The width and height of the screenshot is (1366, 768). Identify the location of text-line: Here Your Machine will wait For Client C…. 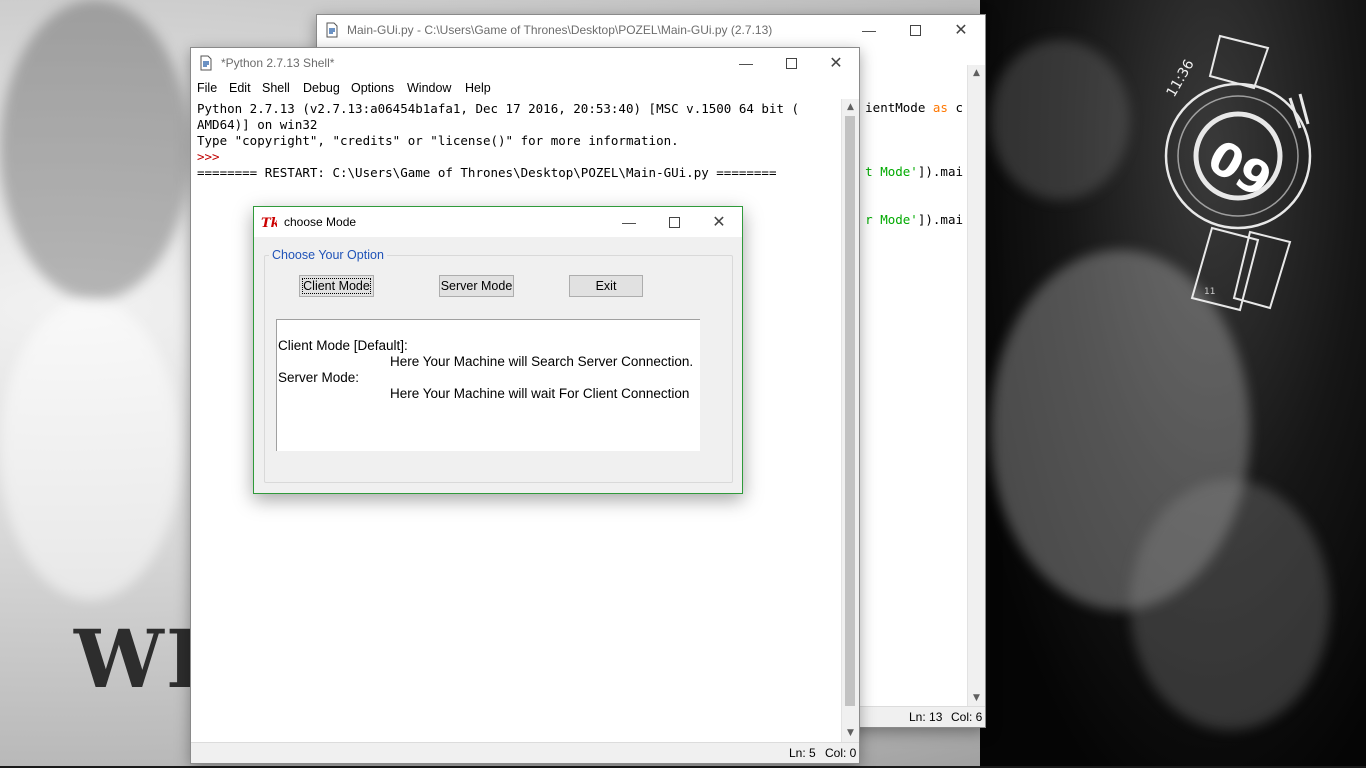
(540, 393).